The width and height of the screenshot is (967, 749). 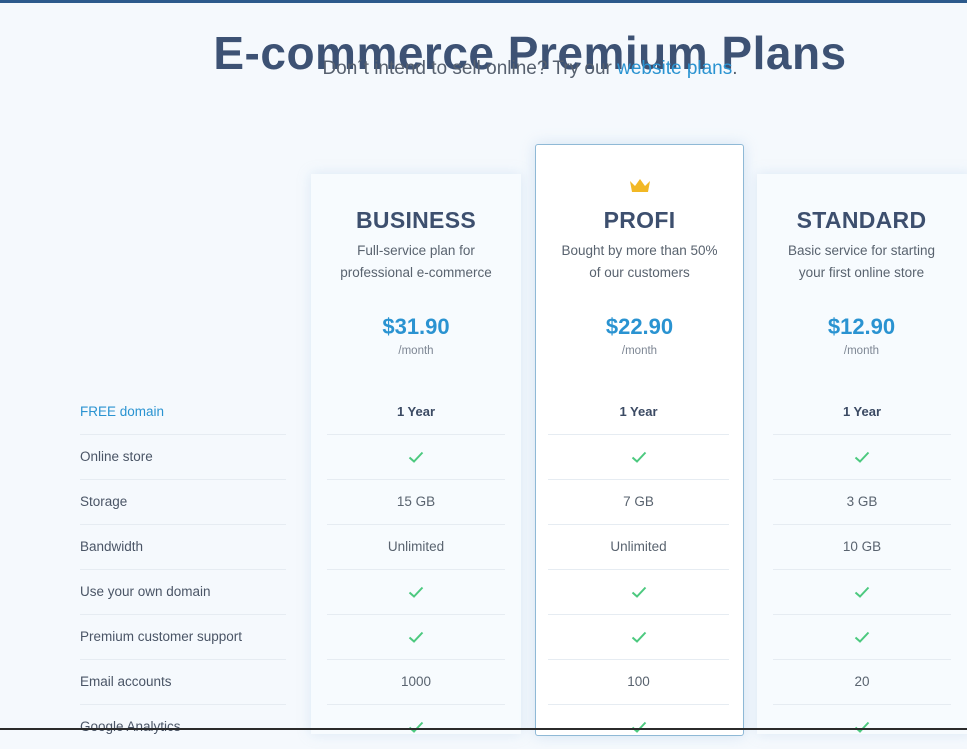 I want to click on plan-description-line: your first online store, so click(x=861, y=272).